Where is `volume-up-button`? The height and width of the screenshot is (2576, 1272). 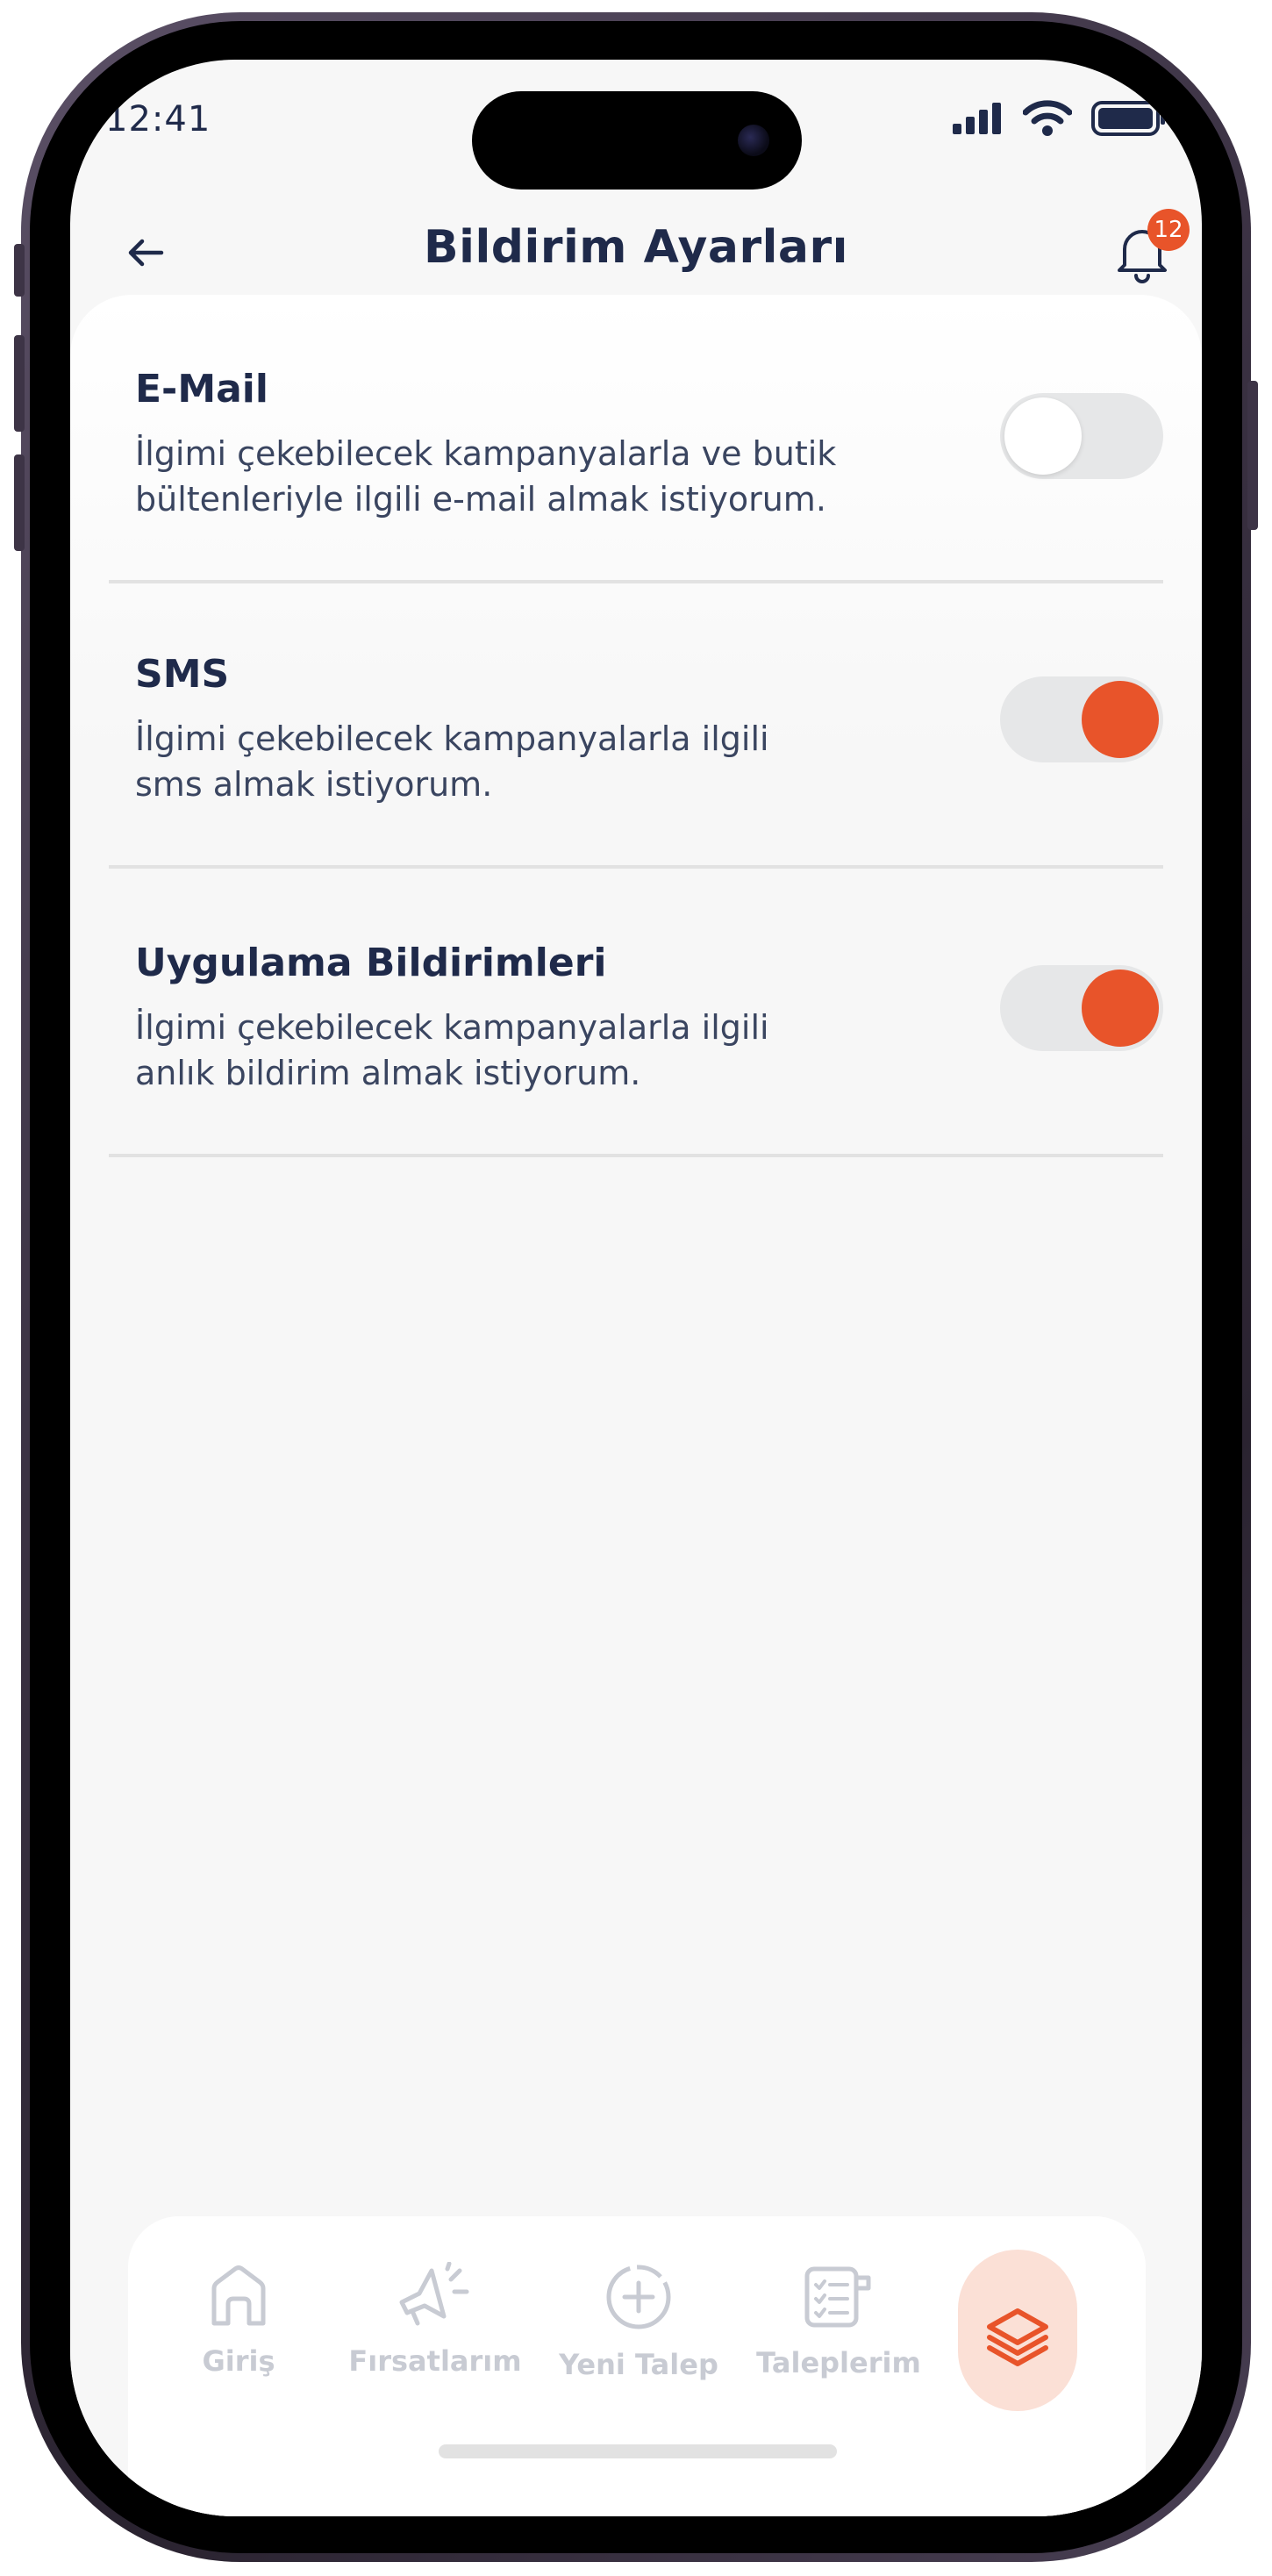 volume-up-button is located at coordinates (19, 383).